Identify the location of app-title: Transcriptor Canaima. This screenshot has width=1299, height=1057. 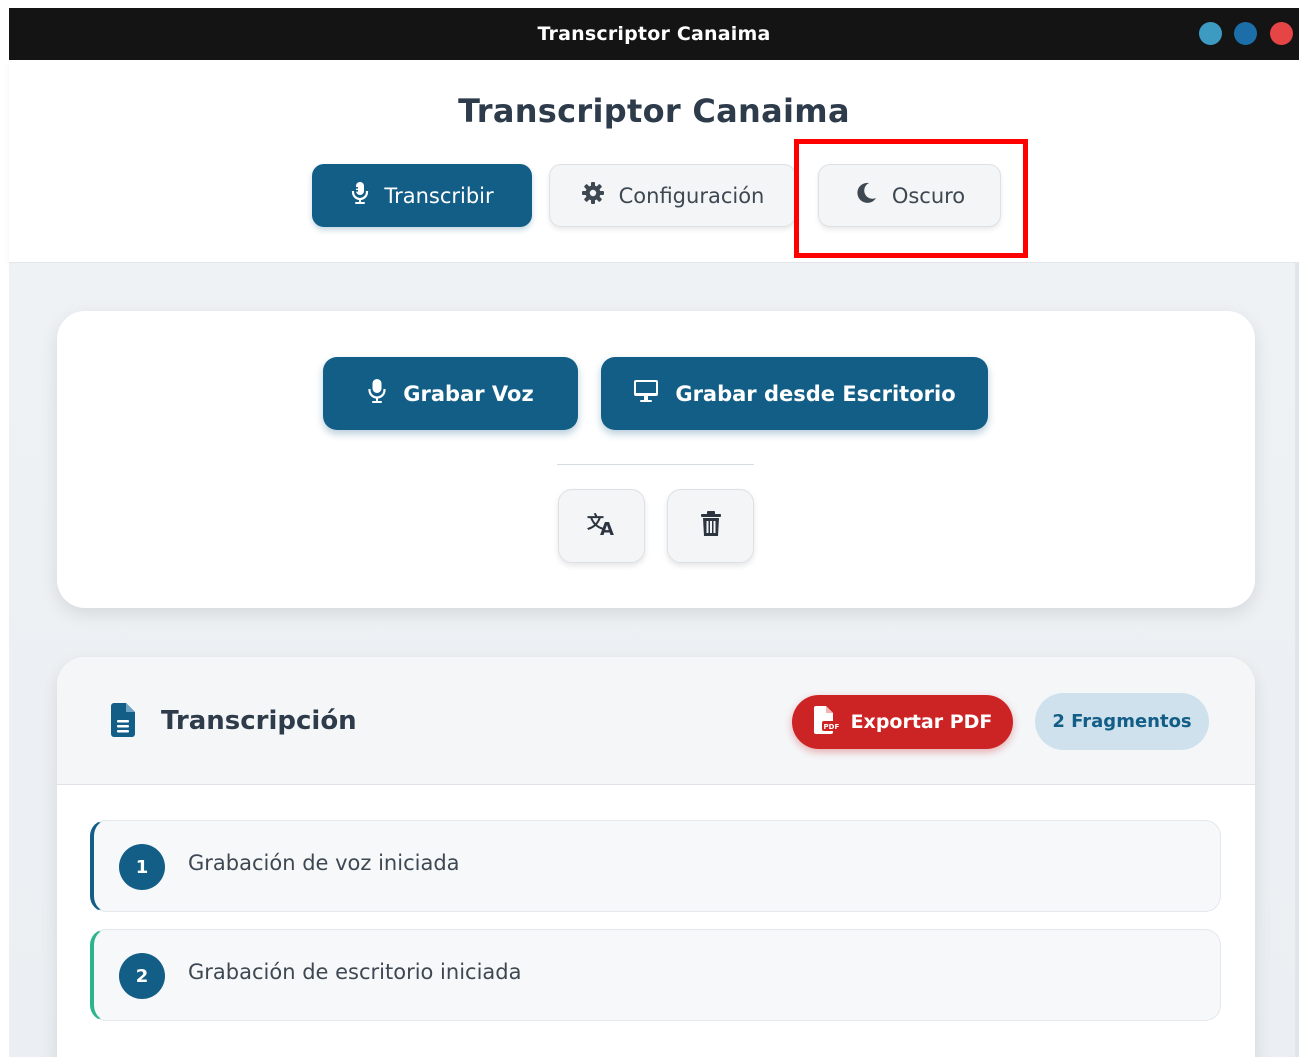
(654, 111).